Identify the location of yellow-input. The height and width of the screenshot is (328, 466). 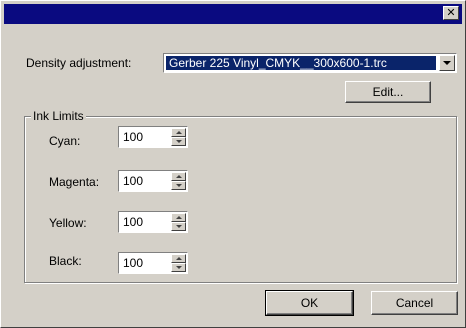
(146, 222).